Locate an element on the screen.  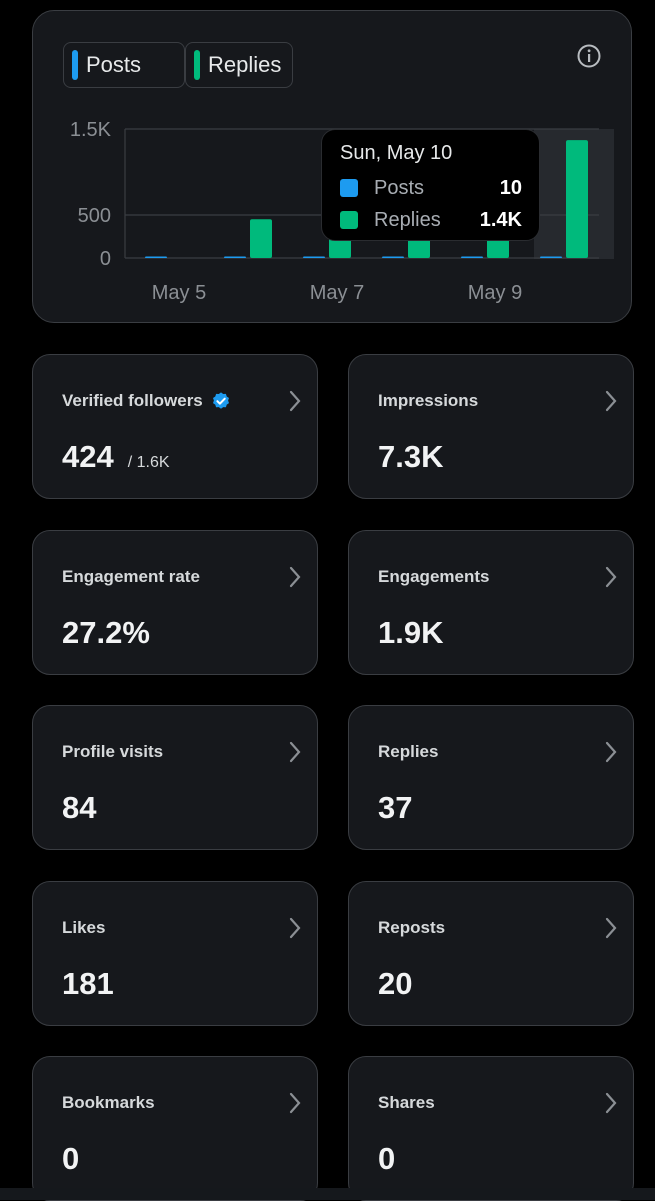
metric-value: 84 is located at coordinates (79, 807).